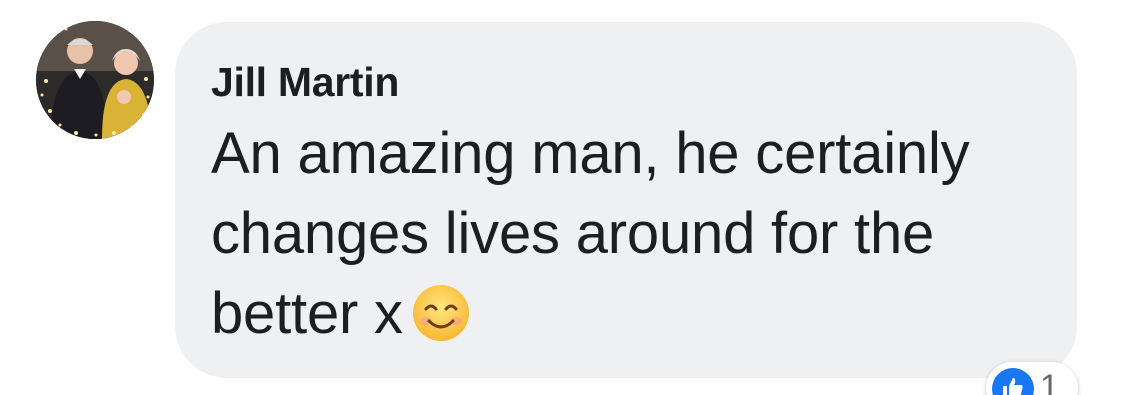 Image resolution: width=1125 pixels, height=395 pixels. I want to click on reaction-badge: 1, so click(1032, 378).